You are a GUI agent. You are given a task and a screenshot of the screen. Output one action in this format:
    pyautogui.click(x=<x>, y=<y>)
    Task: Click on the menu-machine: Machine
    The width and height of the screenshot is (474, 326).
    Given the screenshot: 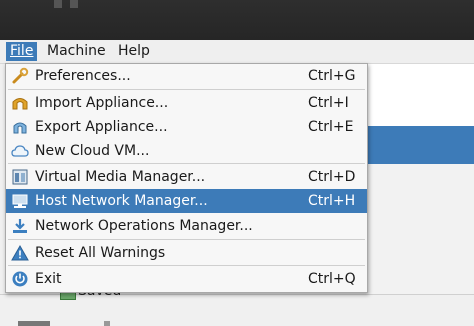 What is the action you would take?
    pyautogui.click(x=76, y=51)
    